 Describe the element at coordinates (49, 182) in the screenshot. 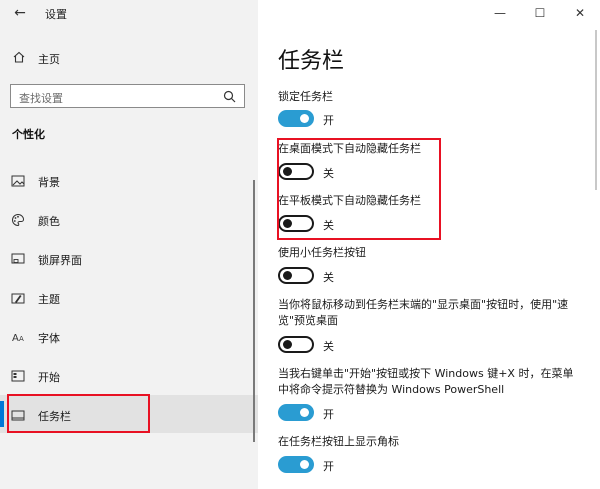

I see `sidebar-item-label: 背景` at that location.